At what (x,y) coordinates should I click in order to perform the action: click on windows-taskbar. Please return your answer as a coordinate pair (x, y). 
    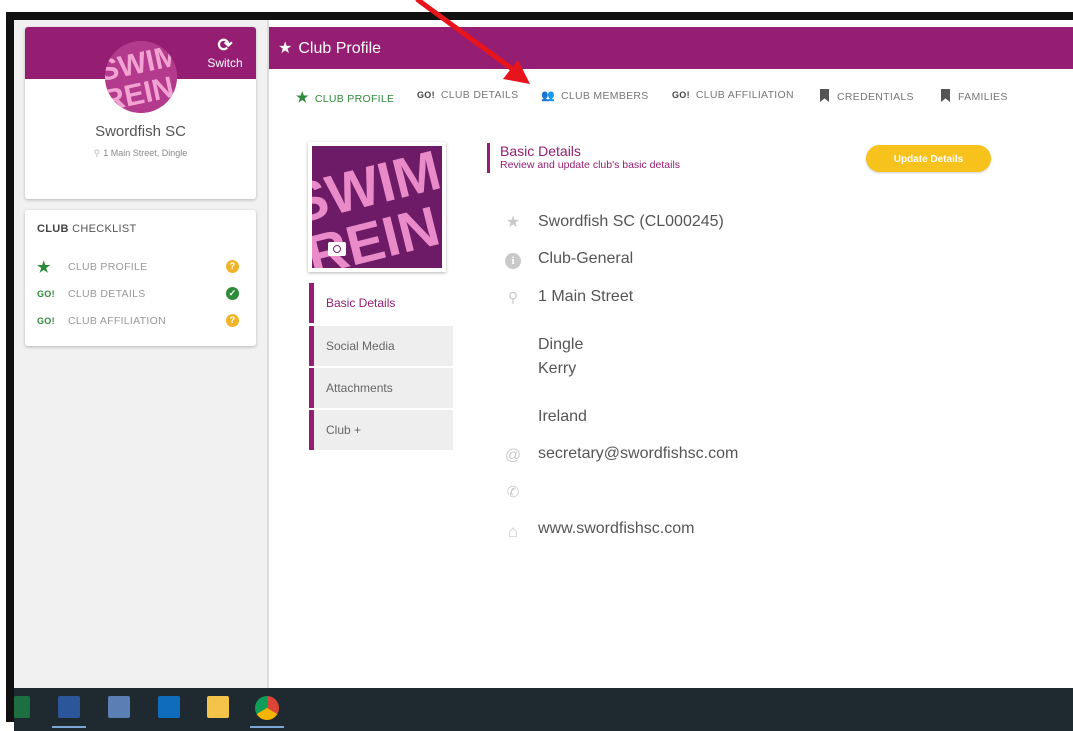
    Looking at the image, I should click on (543, 709).